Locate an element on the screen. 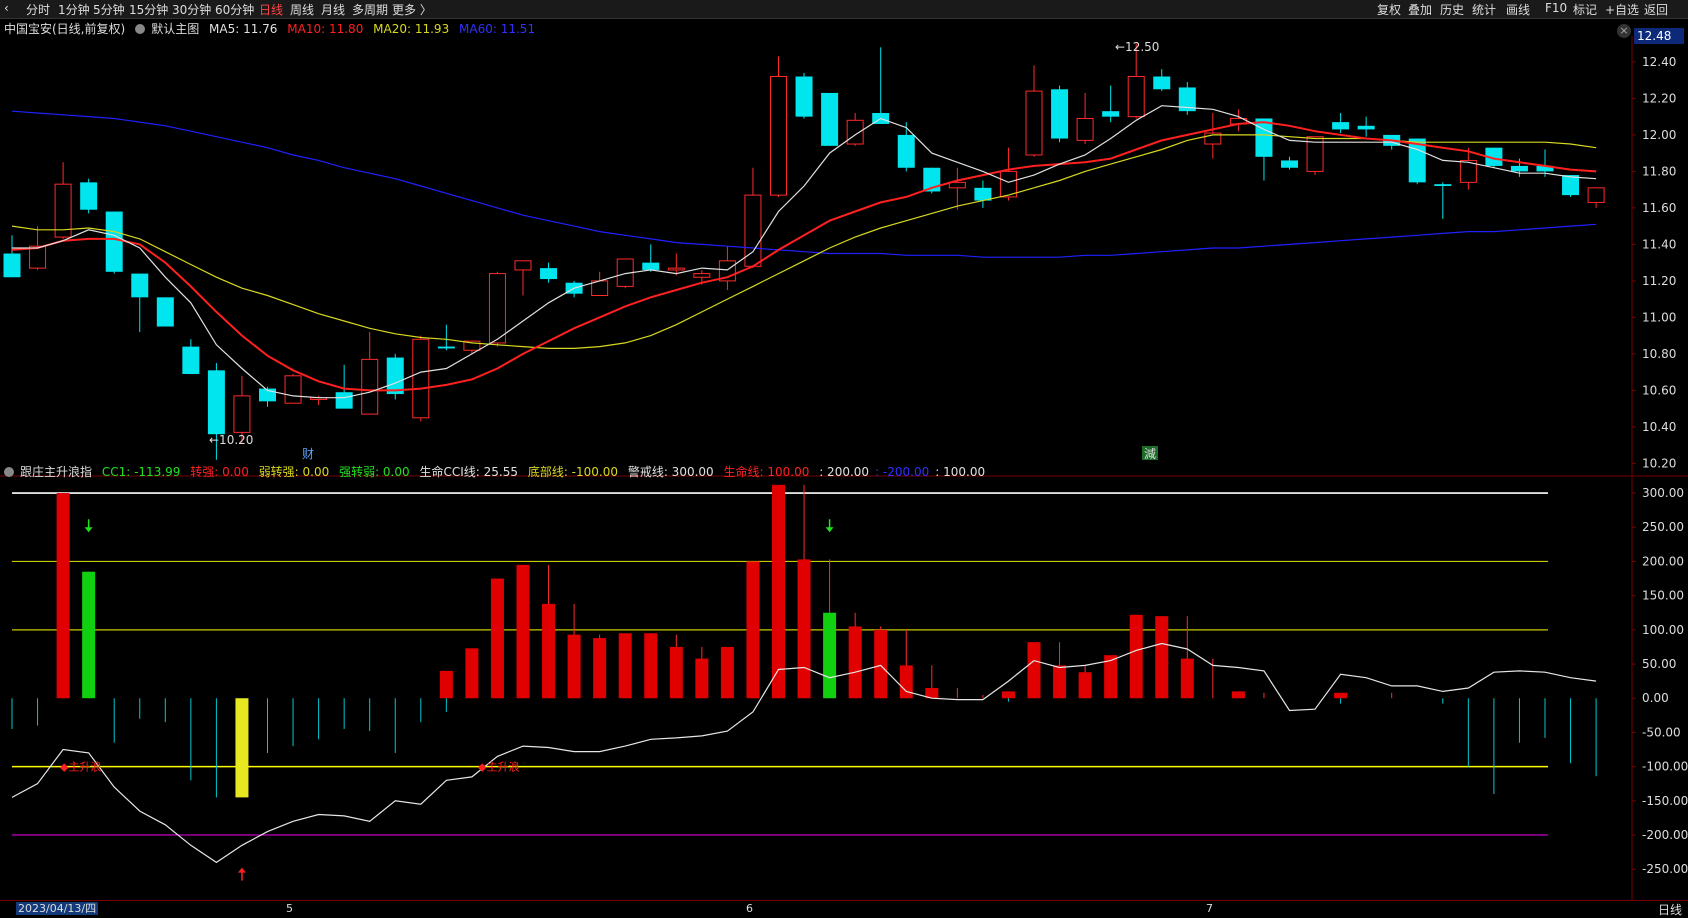 This screenshot has height=918, width=1688. toolbar-right-item-3: 统计 is located at coordinates (1484, 9).